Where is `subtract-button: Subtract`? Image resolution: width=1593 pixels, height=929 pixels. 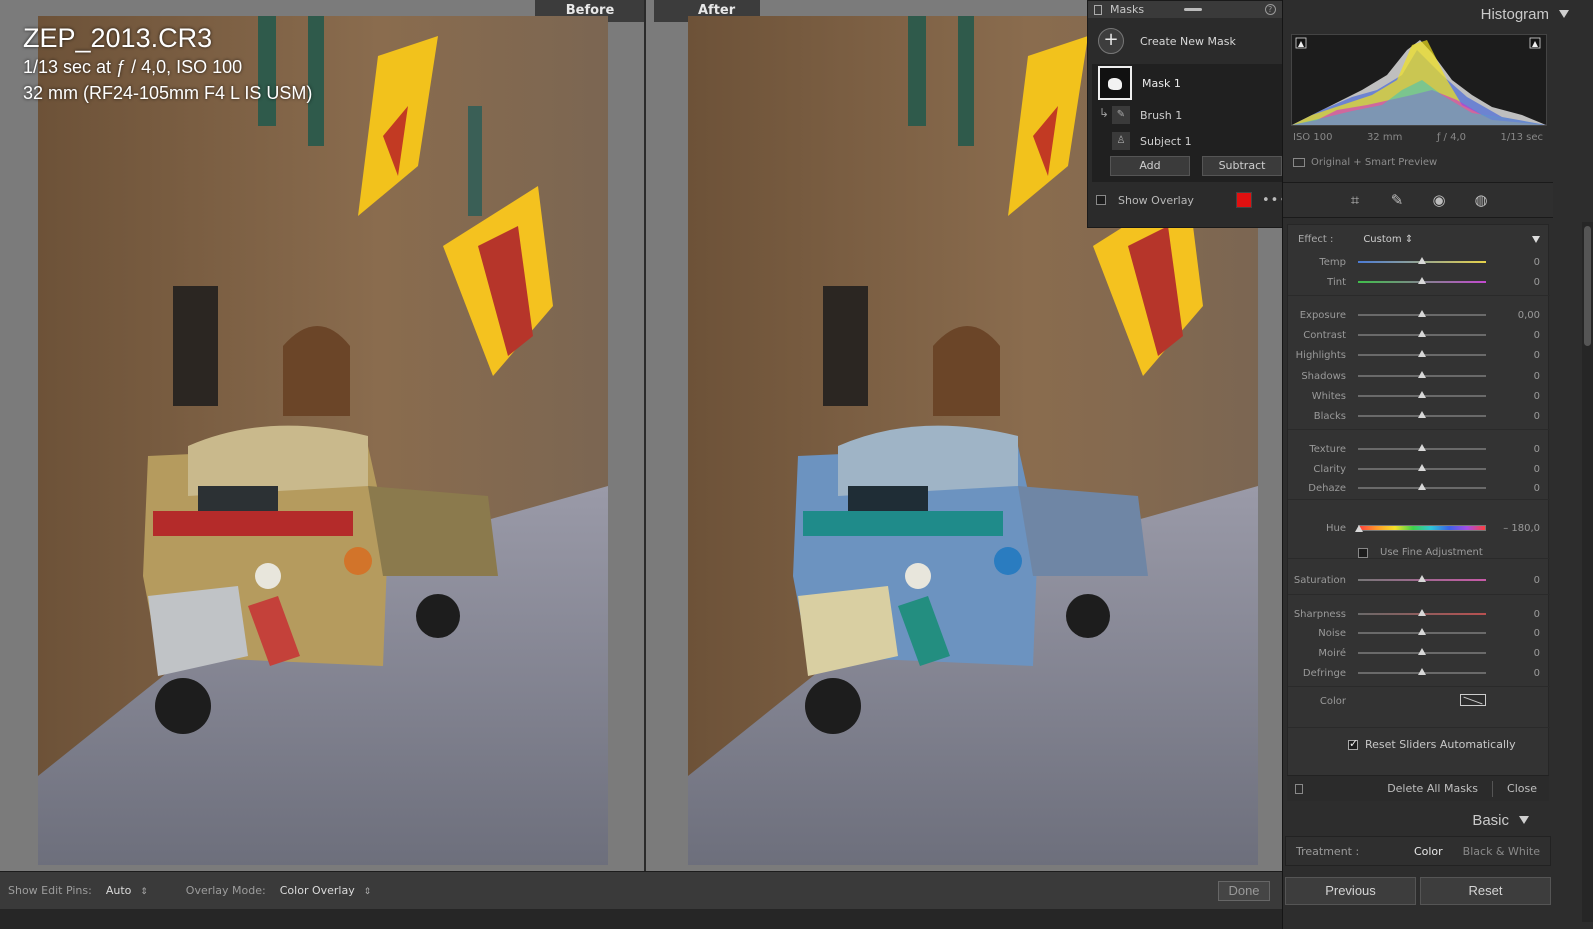 subtract-button: Subtract is located at coordinates (1242, 166).